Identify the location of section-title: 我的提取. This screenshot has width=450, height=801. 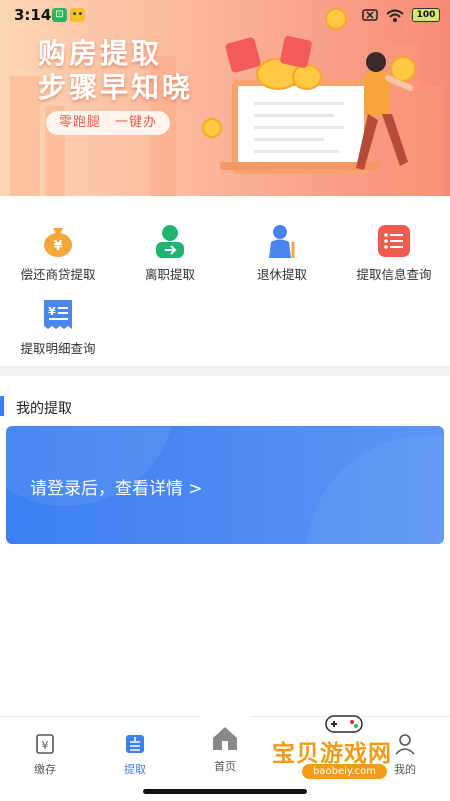
(44, 409).